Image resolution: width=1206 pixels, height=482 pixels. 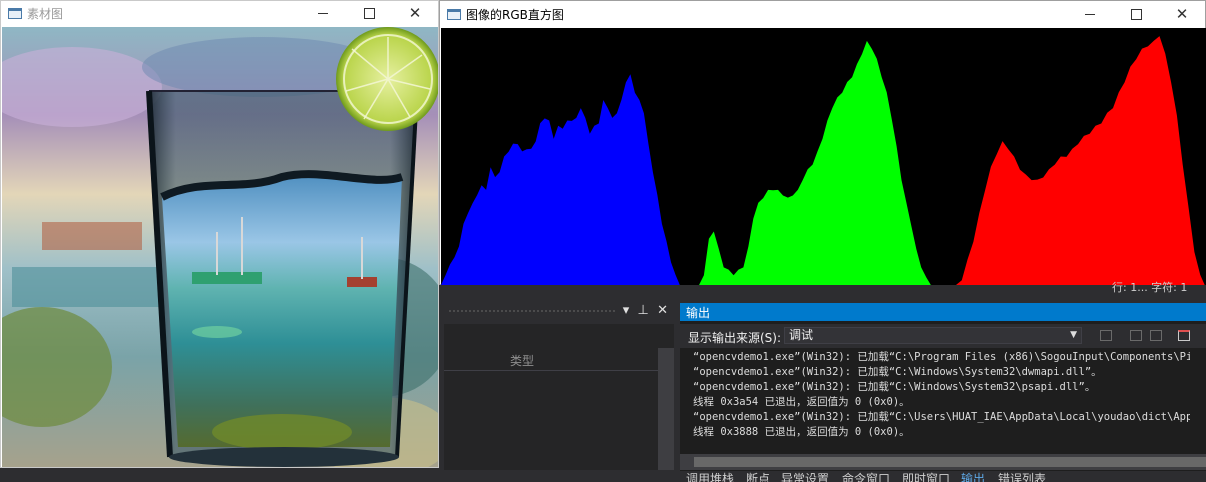 I want to click on histogram-blue-channel, so click(x=565, y=181).